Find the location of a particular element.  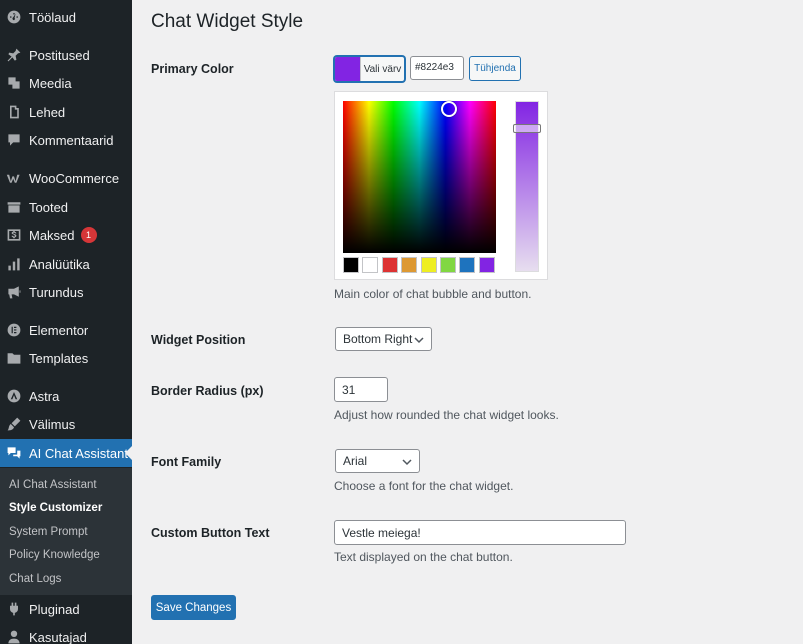

folder-icon is located at coordinates (14, 358).